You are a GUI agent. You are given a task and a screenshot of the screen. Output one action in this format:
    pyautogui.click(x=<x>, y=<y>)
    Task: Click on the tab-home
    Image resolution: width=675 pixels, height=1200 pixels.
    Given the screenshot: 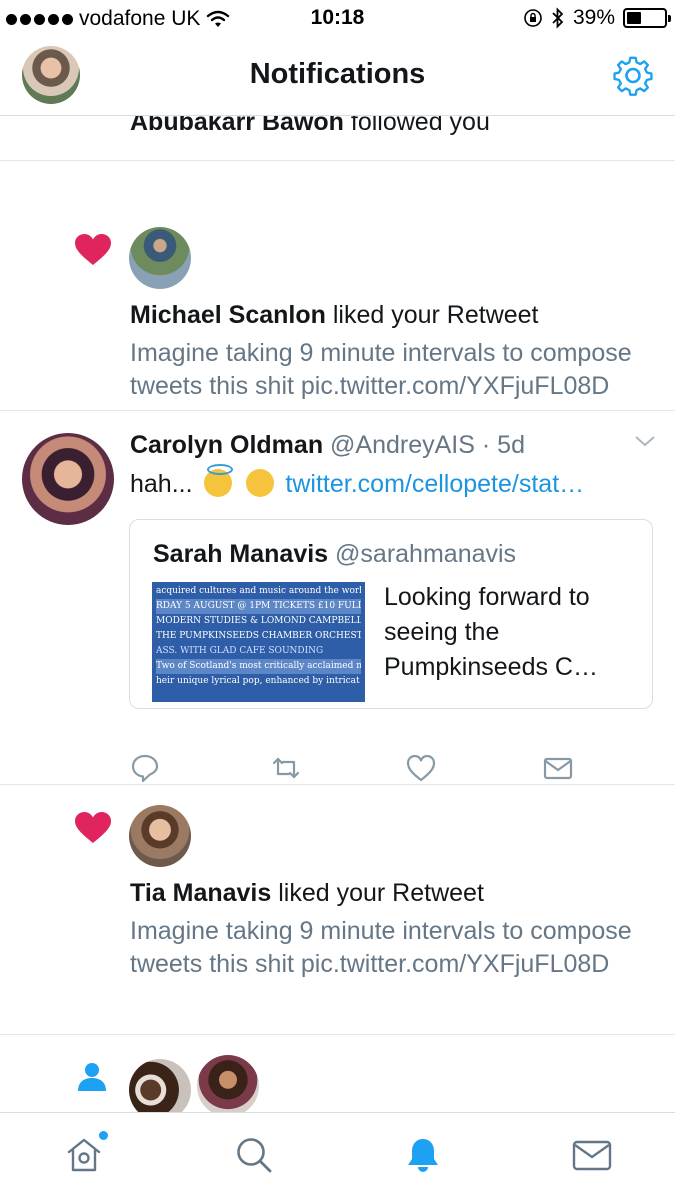 What is the action you would take?
    pyautogui.click(x=86, y=1153)
    